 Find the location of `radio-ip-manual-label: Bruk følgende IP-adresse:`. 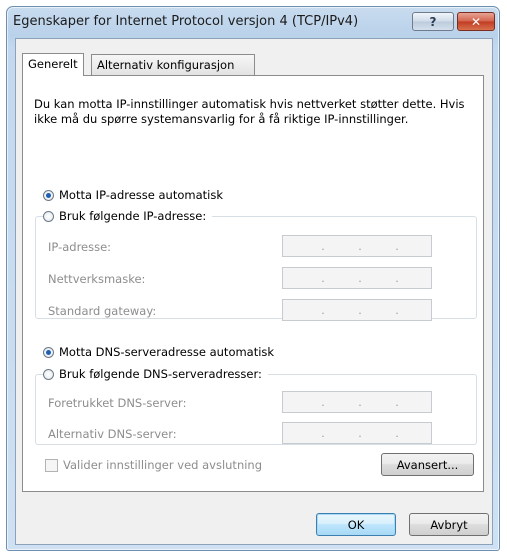

radio-ip-manual-label: Bruk følgende IP-adresse: is located at coordinates (133, 216).